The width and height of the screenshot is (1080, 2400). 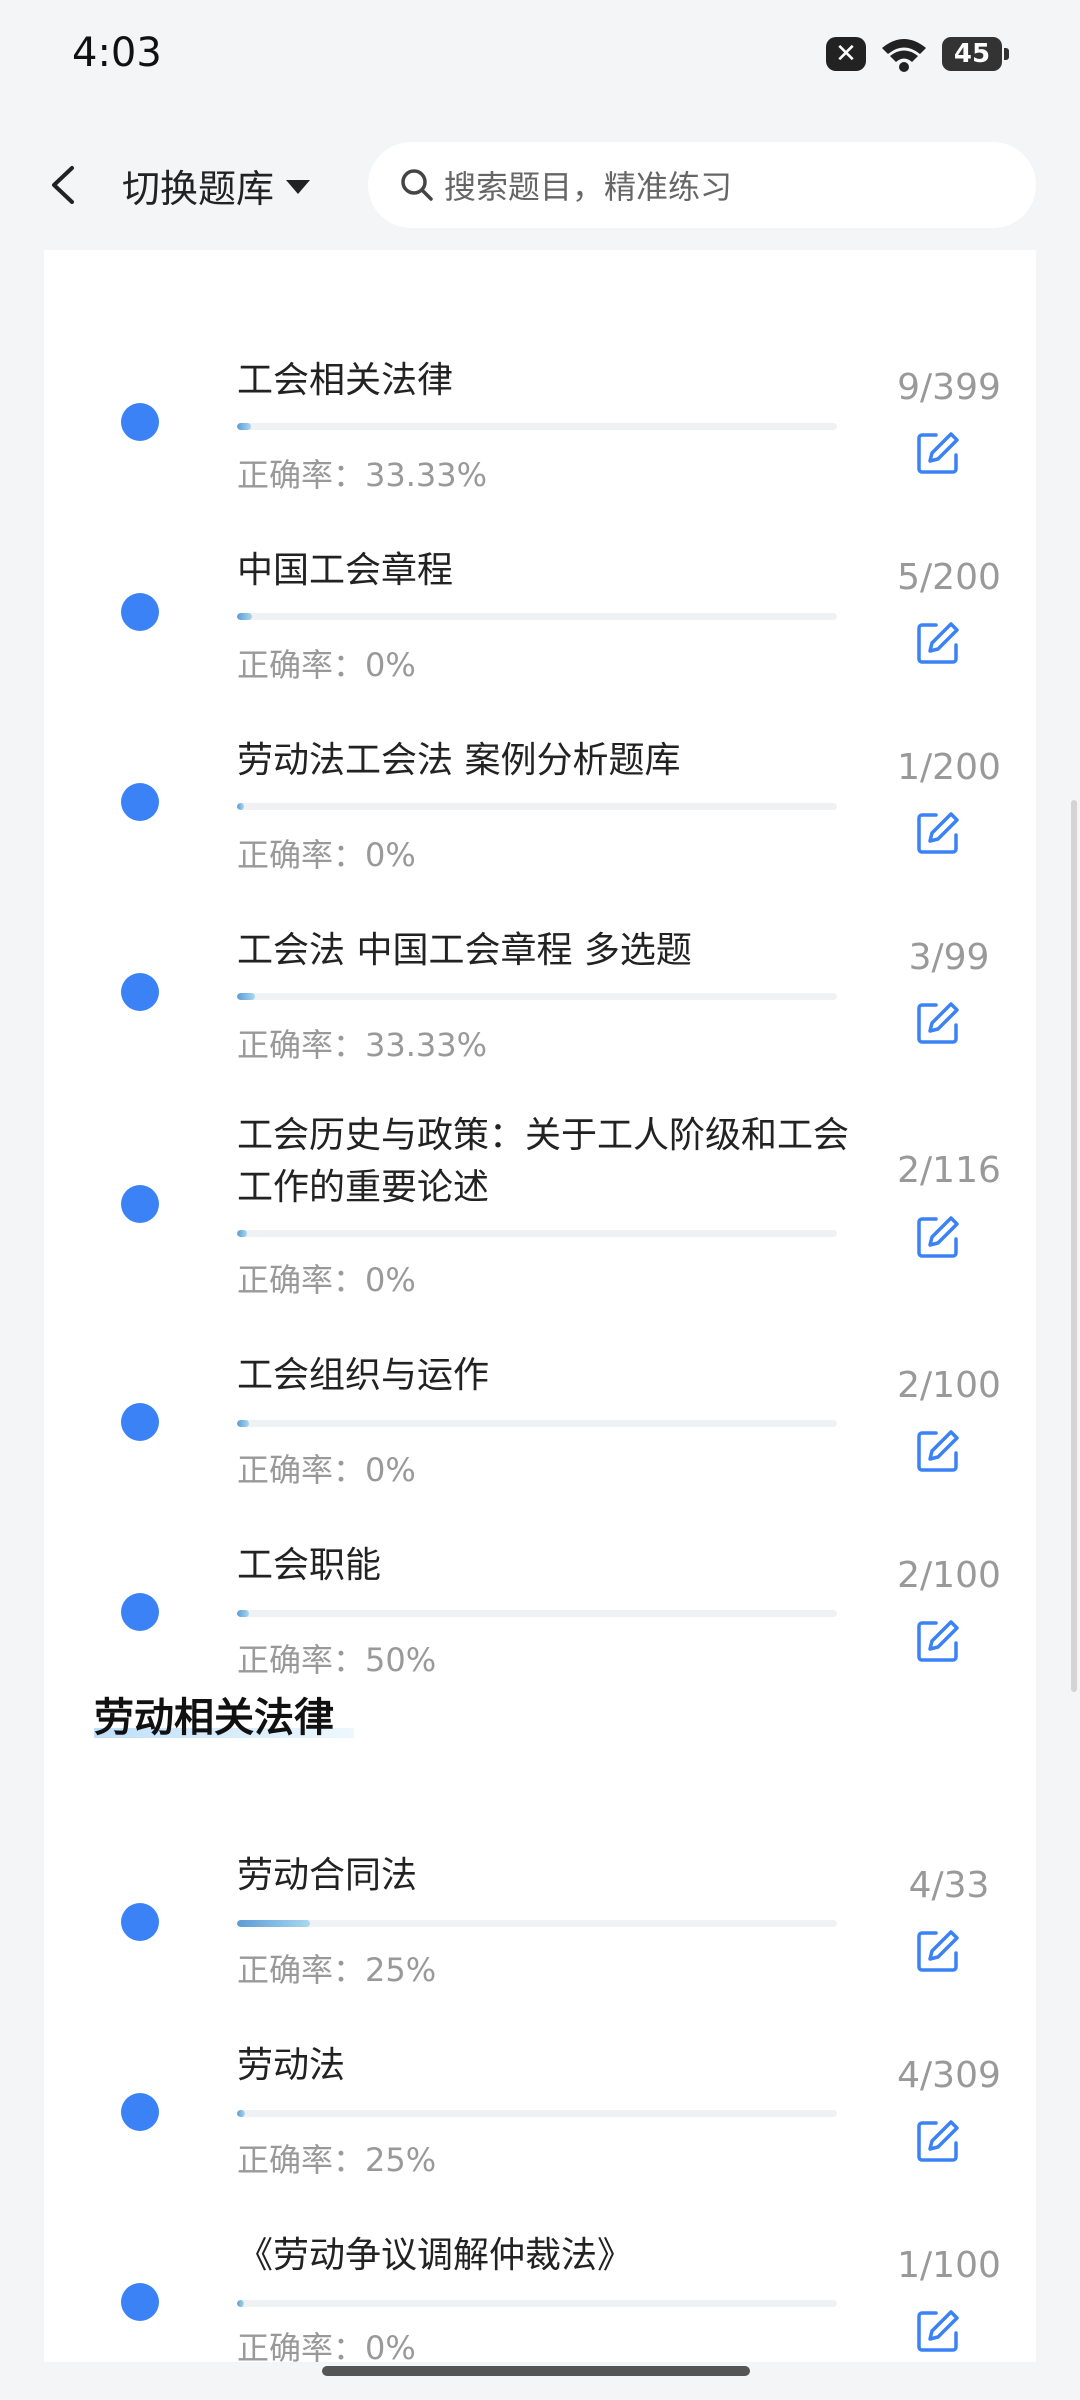 What do you see at coordinates (345, 380) in the screenshot?
I see `item-title: 工会相关法律` at bounding box center [345, 380].